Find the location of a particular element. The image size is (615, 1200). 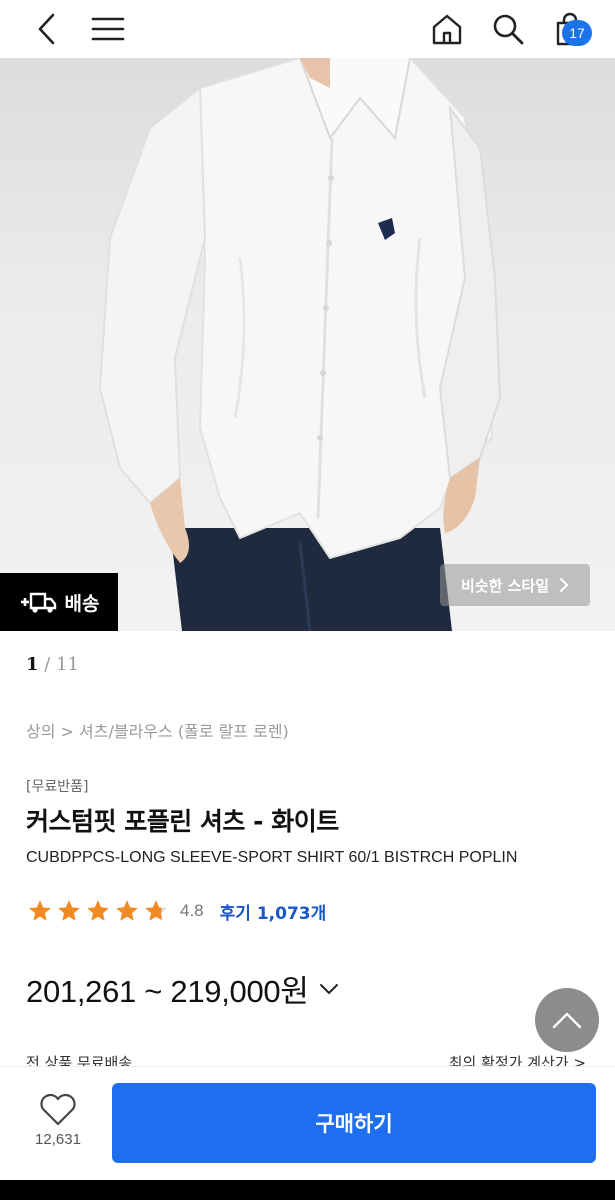

price-row: 201,261 ~ 219,000원 is located at coordinates (182, 988).